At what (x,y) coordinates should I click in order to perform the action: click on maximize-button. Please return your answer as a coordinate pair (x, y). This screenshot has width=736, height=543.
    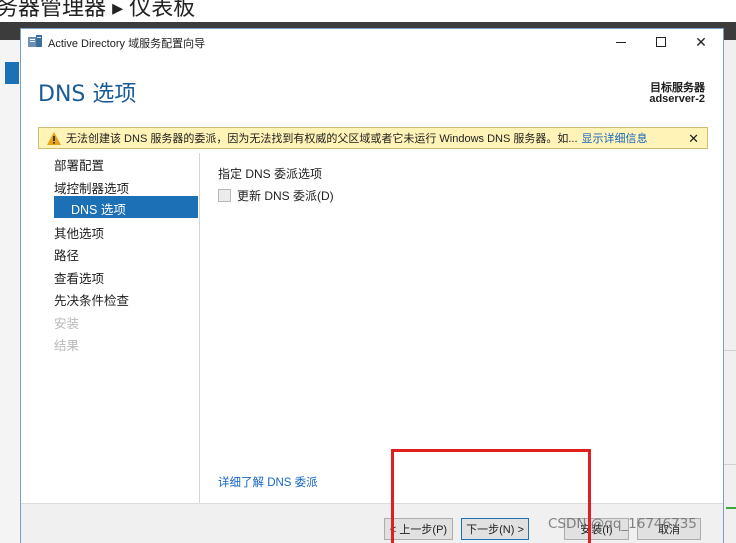
    Looking at the image, I should click on (661, 42).